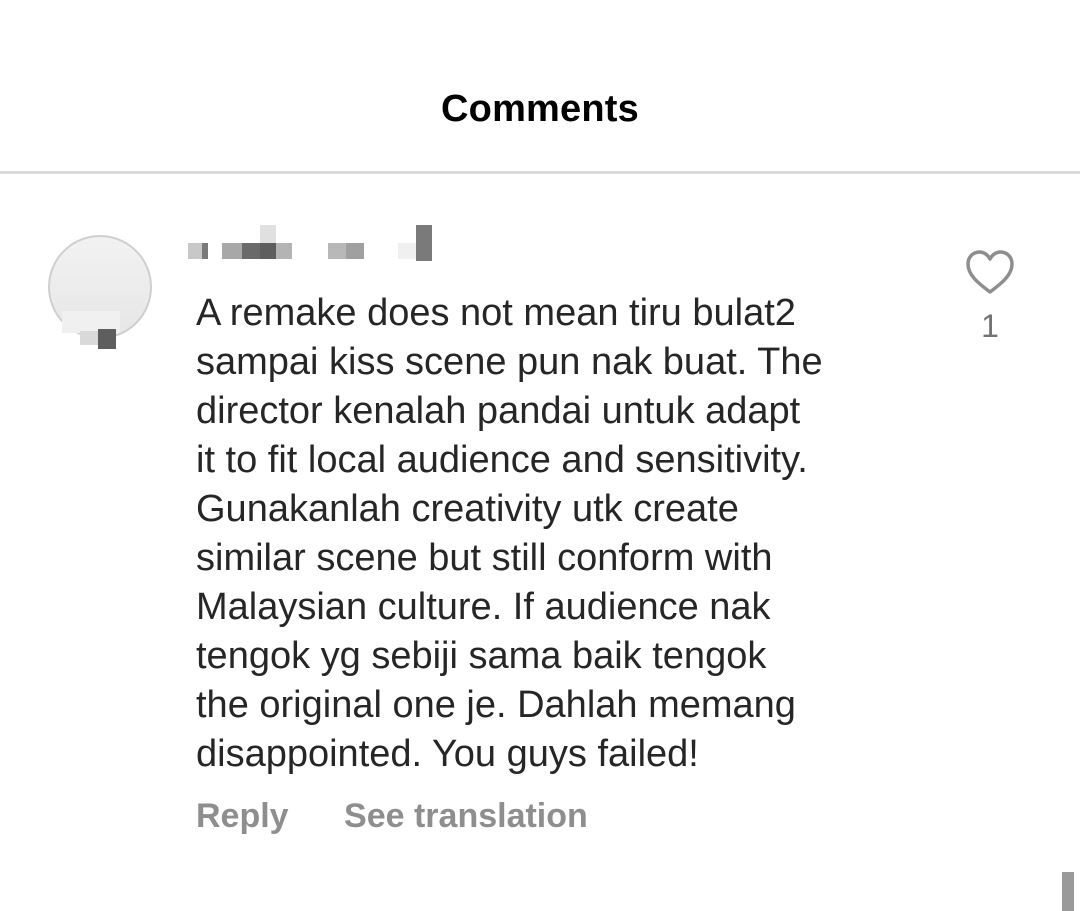 The width and height of the screenshot is (1080, 911). What do you see at coordinates (318, 243) in the screenshot?
I see `username-redacted` at bounding box center [318, 243].